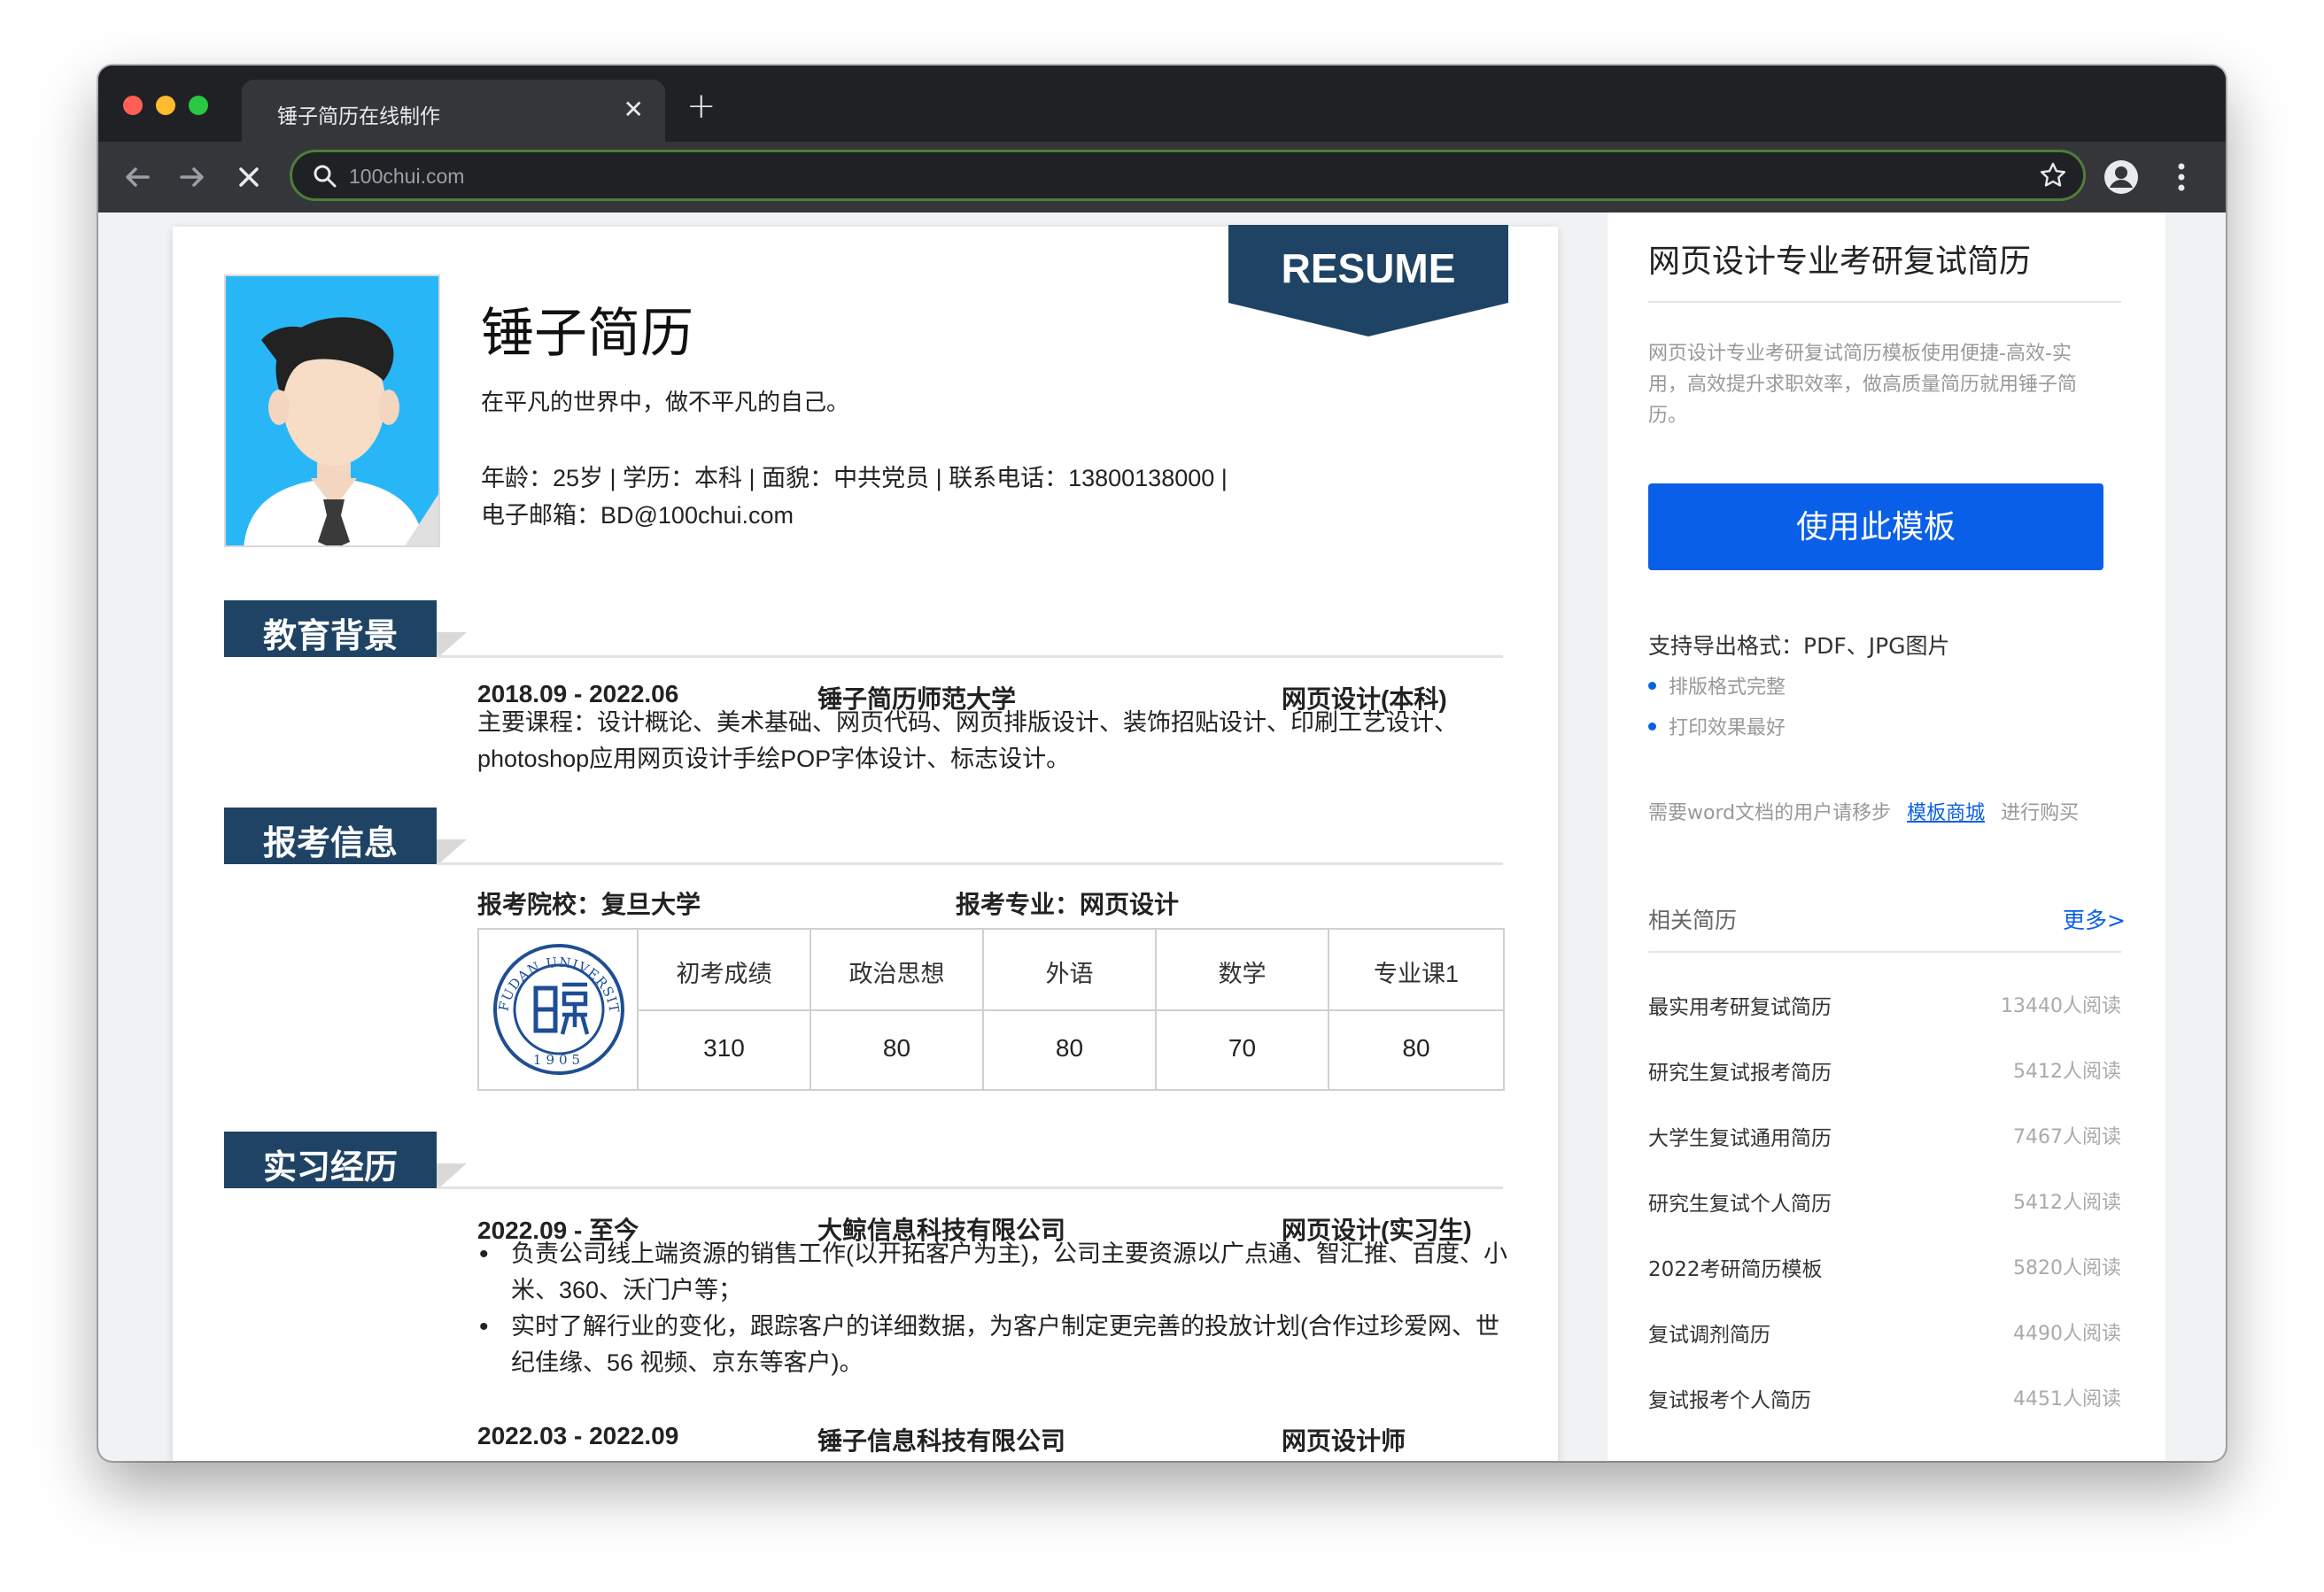 This screenshot has height=1592, width=2324. I want to click on word-notice: 需要word文档的用户请移步 模板商城 进行购买, so click(1863, 811).